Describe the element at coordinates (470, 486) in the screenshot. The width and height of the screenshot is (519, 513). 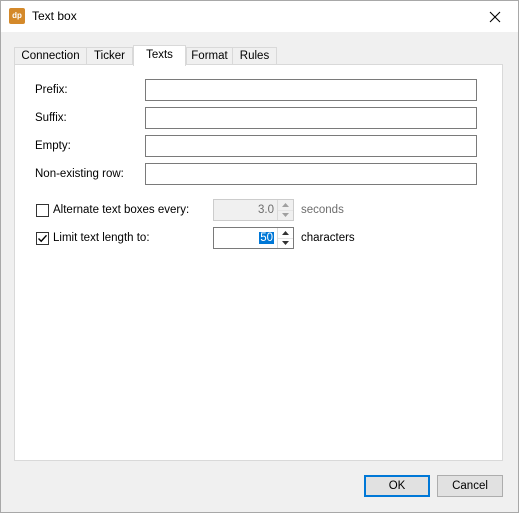
I see `cancel-button: Cancel` at that location.